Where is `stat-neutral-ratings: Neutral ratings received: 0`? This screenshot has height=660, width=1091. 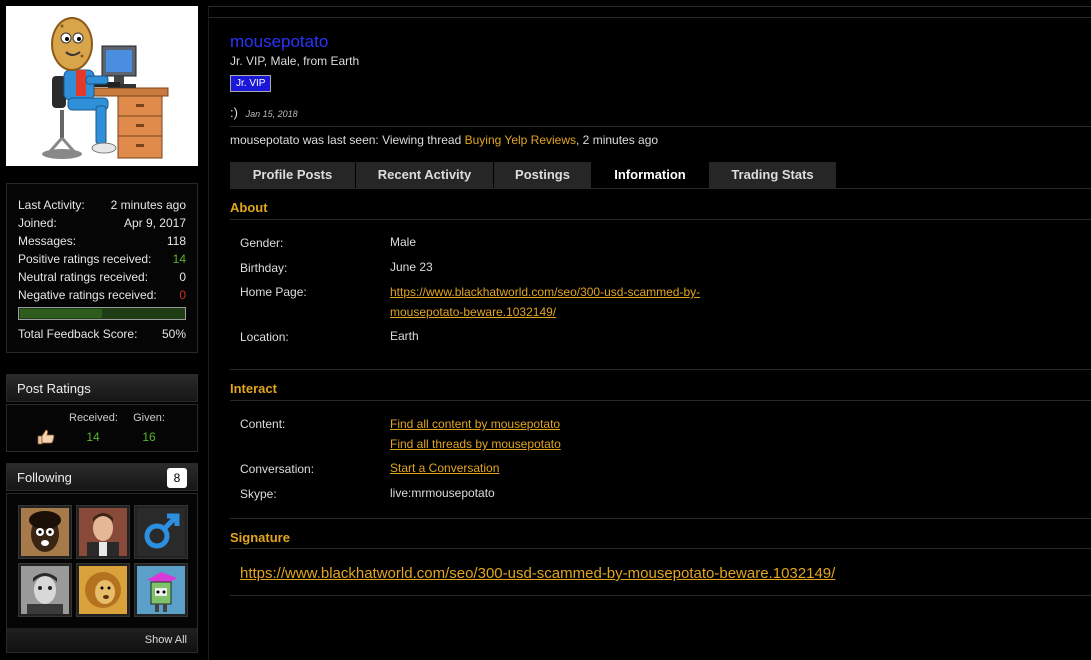
stat-neutral-ratings: Neutral ratings received: 0 is located at coordinates (102, 277).